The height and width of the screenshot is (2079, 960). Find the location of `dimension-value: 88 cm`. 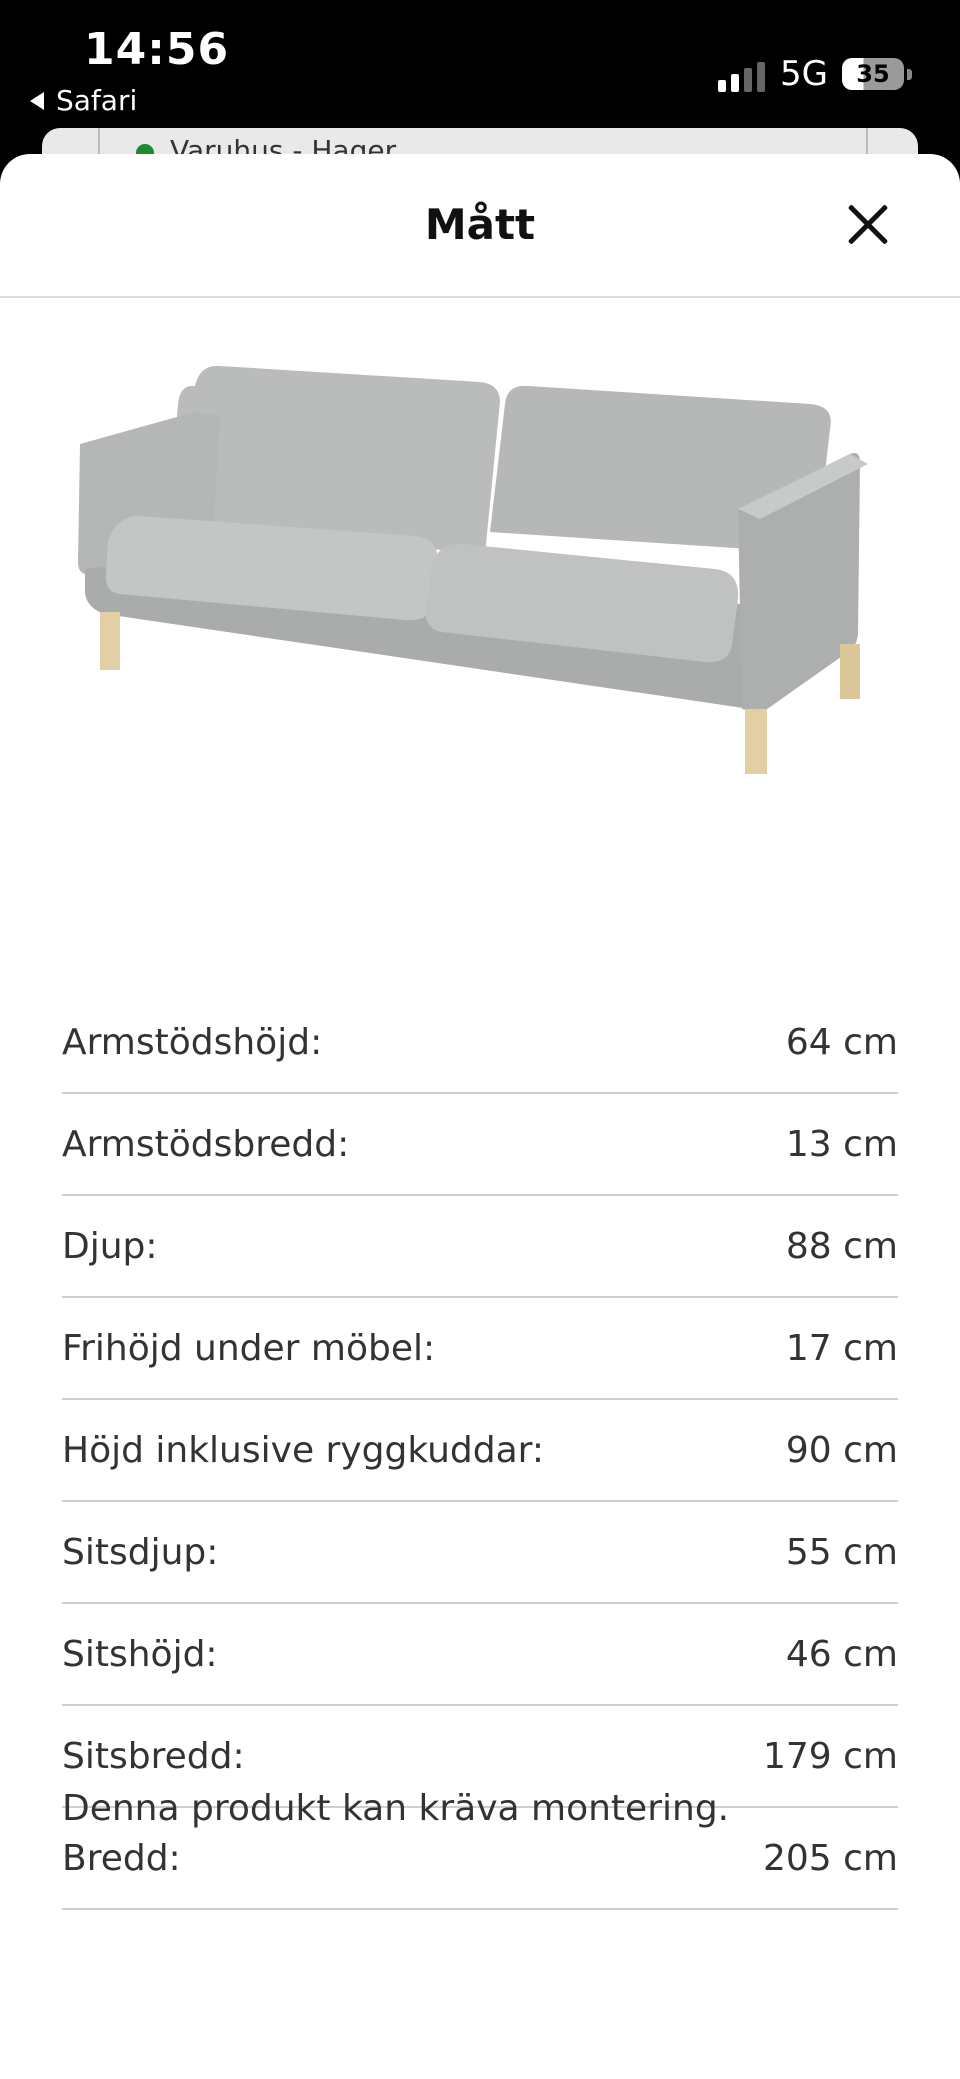

dimension-value: 88 cm is located at coordinates (841, 1246).